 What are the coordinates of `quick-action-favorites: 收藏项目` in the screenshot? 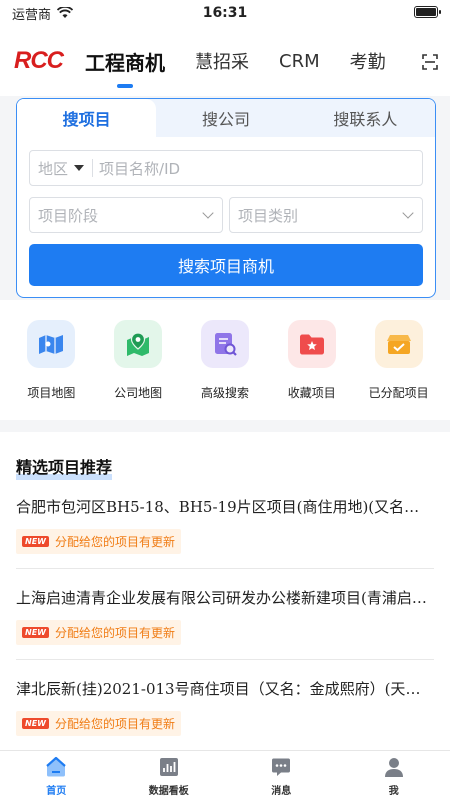 It's located at (312, 370).